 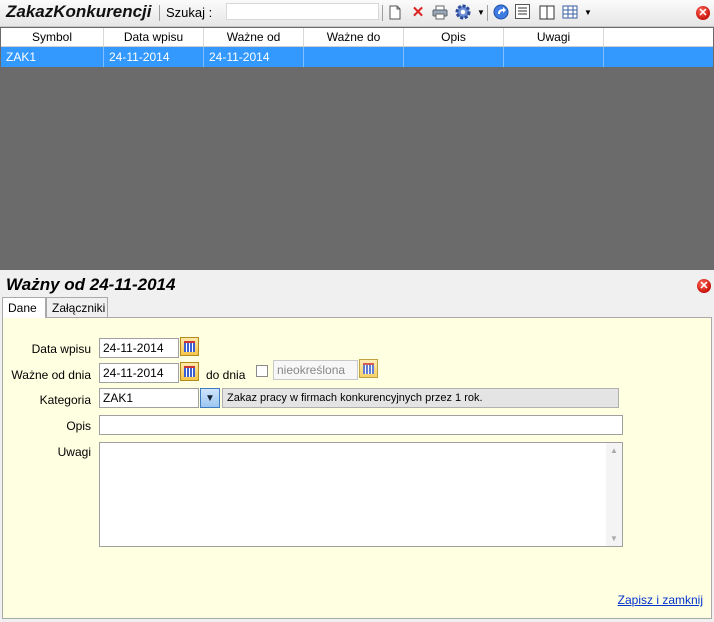 What do you see at coordinates (210, 398) in the screenshot?
I see `chevron-down-icon: ▼` at bounding box center [210, 398].